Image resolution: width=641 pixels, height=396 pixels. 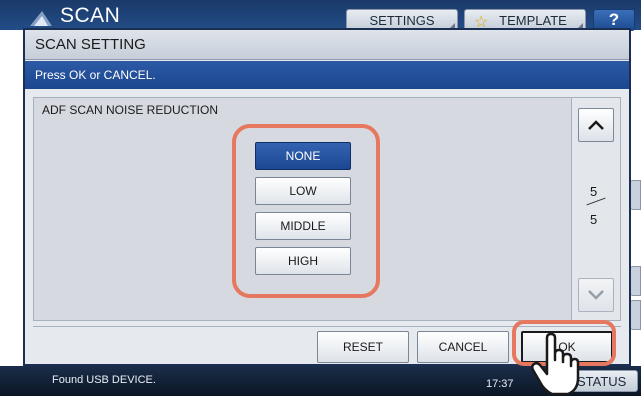 What do you see at coordinates (41, 18) in the screenshot?
I see `scan-logo-icon` at bounding box center [41, 18].